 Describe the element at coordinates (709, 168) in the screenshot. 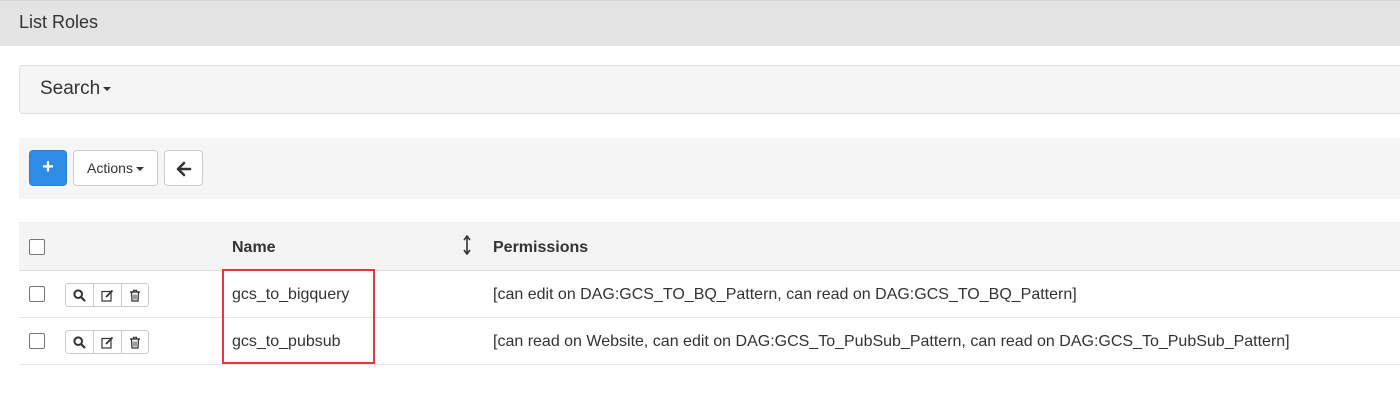

I see `toolbar: + Actions` at that location.